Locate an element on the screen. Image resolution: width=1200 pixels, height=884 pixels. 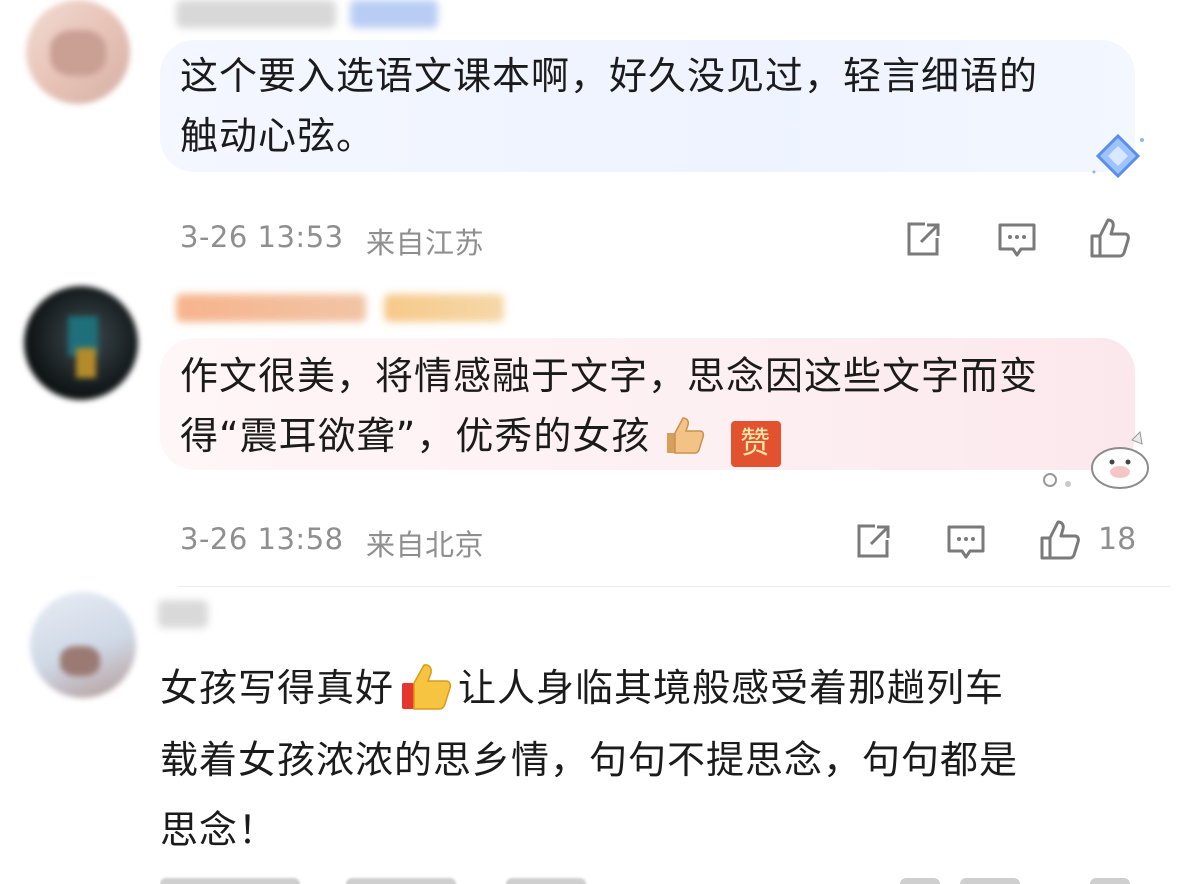
comment-text-line-1: 女孩写得真好 让人身临其境般感受着那趟列车 is located at coordinates (582, 688).